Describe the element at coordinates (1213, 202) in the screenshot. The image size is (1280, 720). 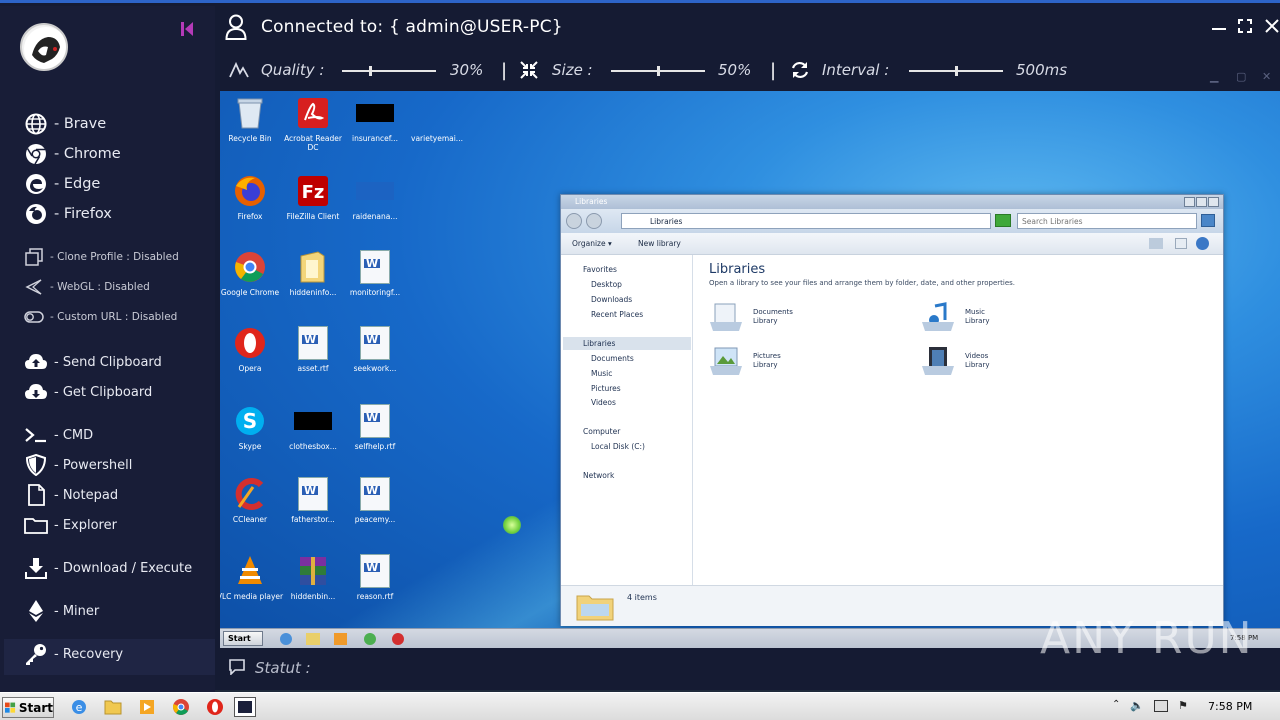
I see `explorer-close-icon` at that location.